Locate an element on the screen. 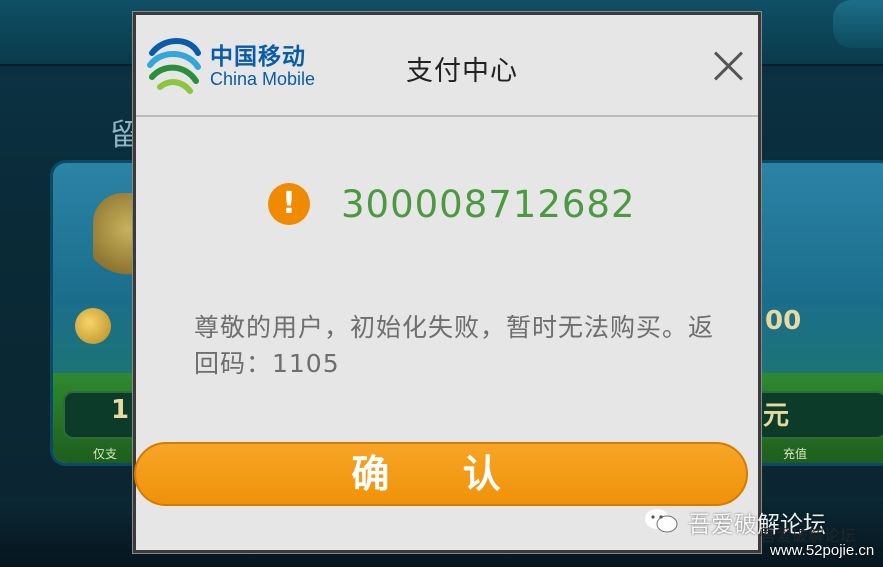 This screenshot has height=567, width=883. coin-icon is located at coordinates (93, 326).